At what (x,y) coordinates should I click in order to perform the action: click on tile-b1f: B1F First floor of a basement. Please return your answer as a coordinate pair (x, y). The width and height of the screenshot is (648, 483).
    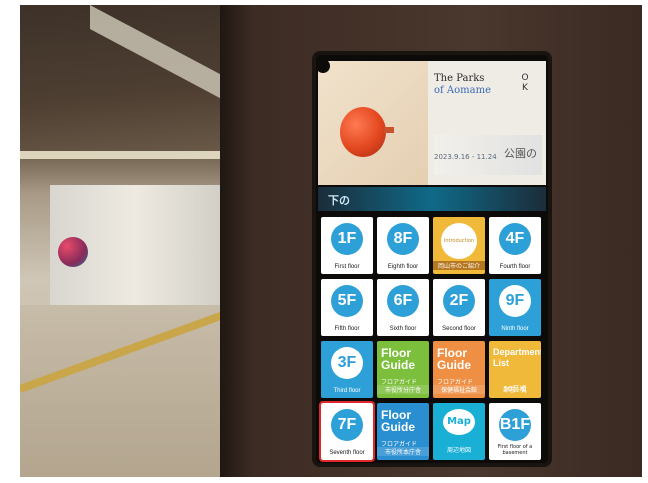
    Looking at the image, I should click on (515, 431).